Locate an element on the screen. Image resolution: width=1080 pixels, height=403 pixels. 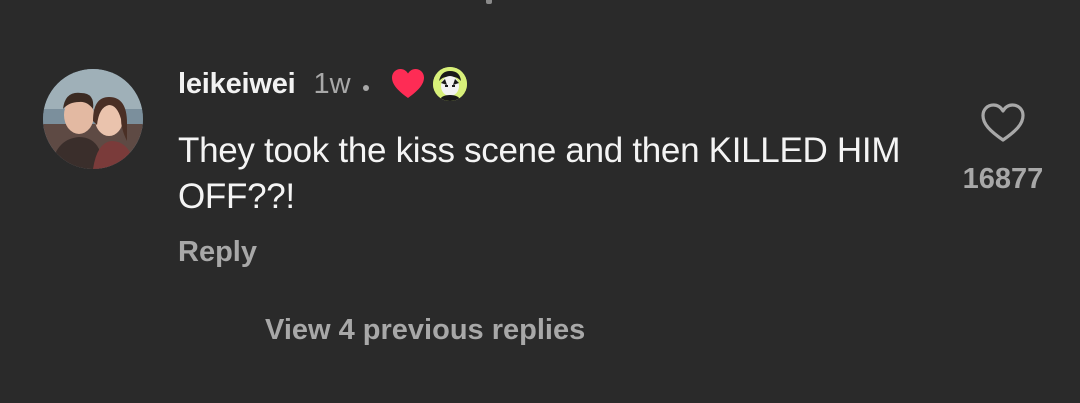
avatar-photo is located at coordinates (93, 119).